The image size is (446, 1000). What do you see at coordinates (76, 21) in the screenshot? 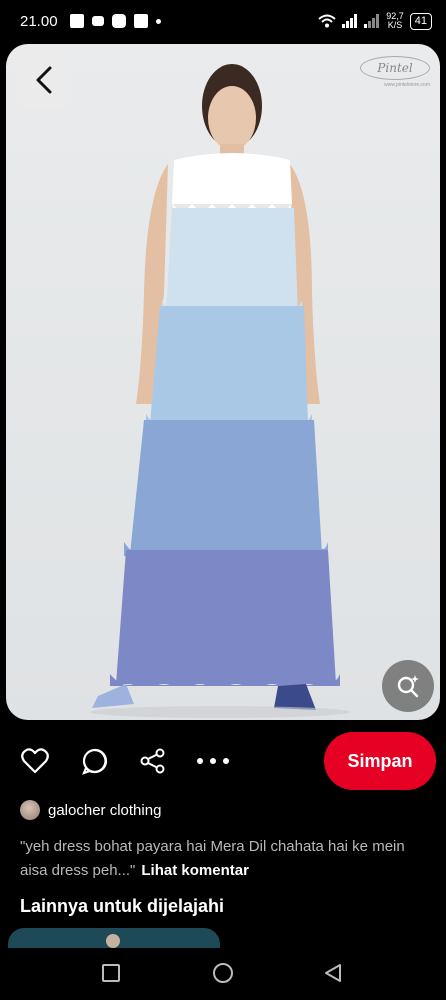
I see `message-icon` at bounding box center [76, 21].